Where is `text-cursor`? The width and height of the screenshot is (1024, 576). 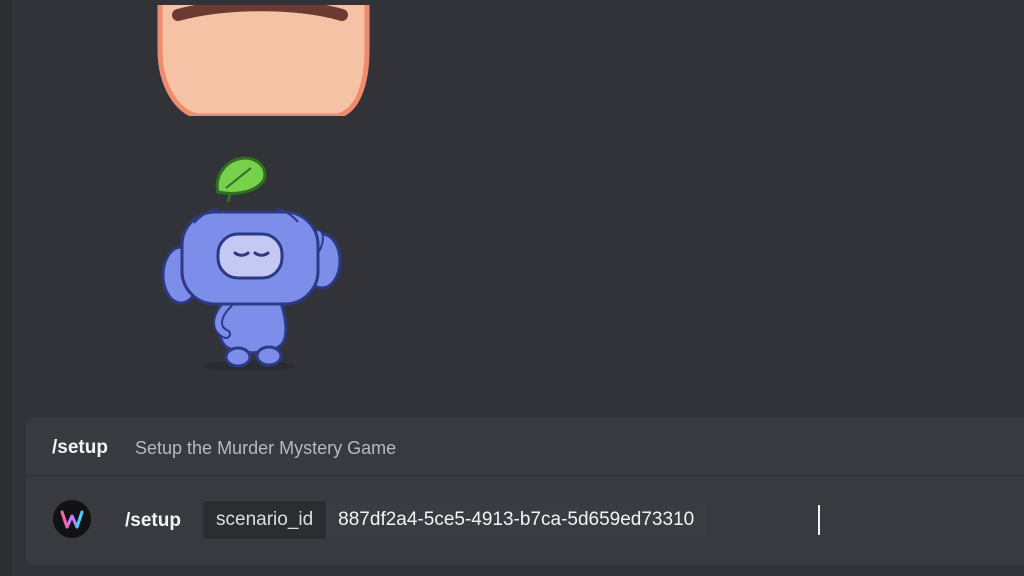
text-cursor is located at coordinates (819, 520).